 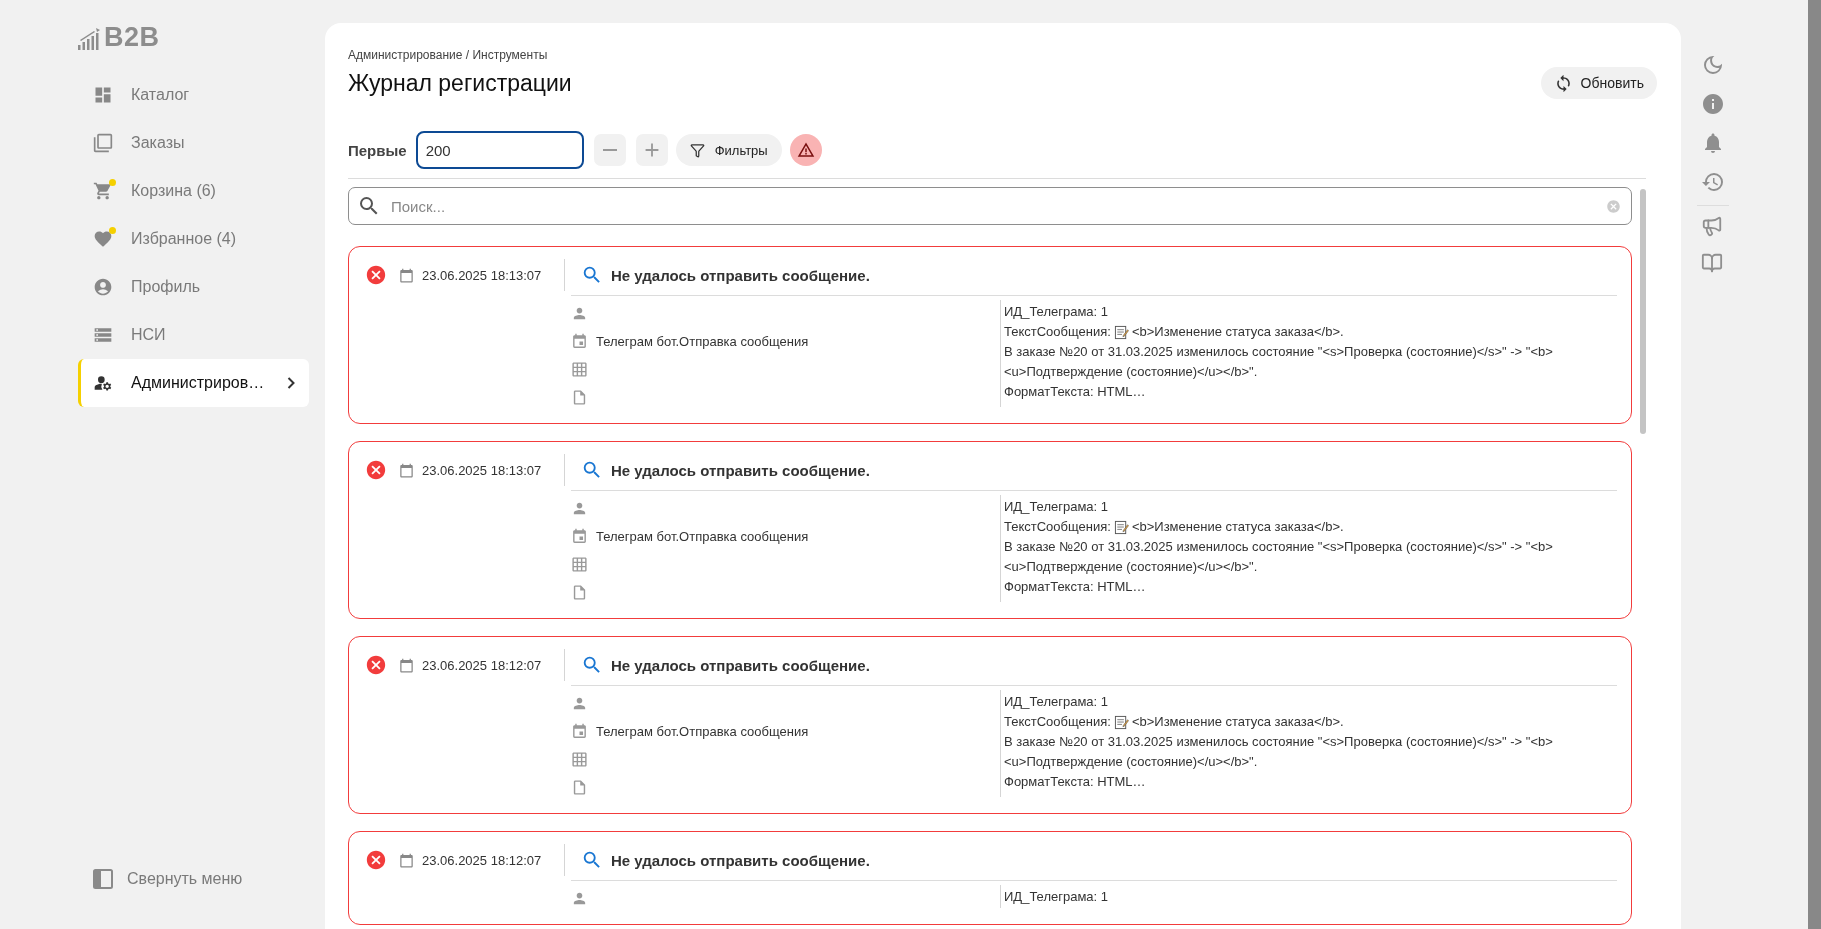 What do you see at coordinates (460, 83) in the screenshot?
I see `page-title: Журнал регистрации` at bounding box center [460, 83].